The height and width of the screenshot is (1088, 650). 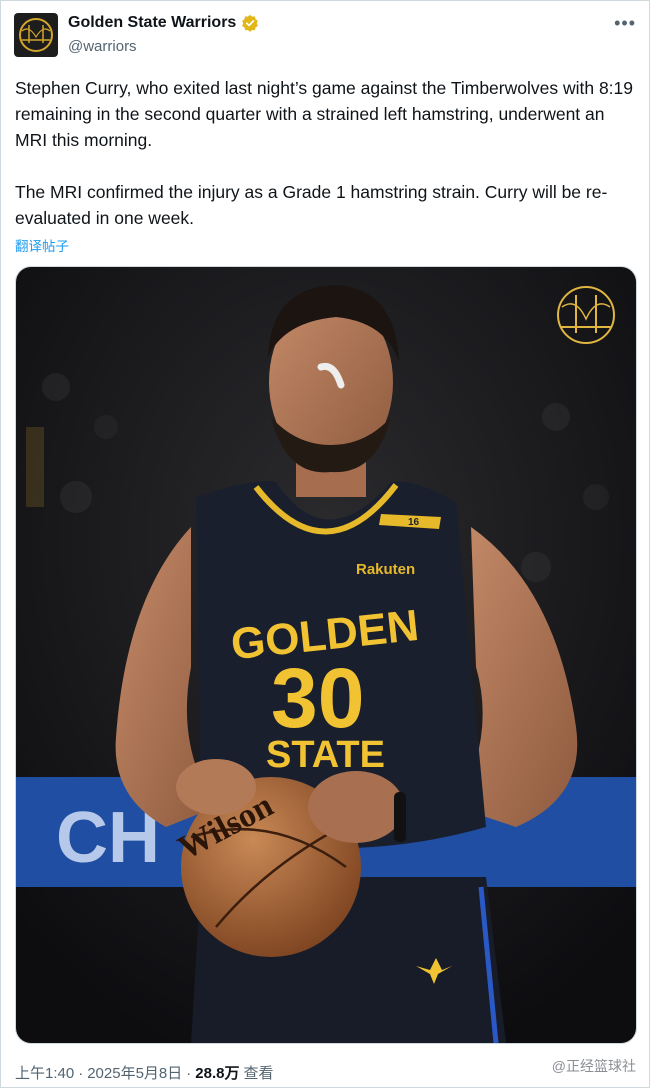 What do you see at coordinates (134, 1072) in the screenshot?
I see `post-date: 2025年5月8日` at bounding box center [134, 1072].